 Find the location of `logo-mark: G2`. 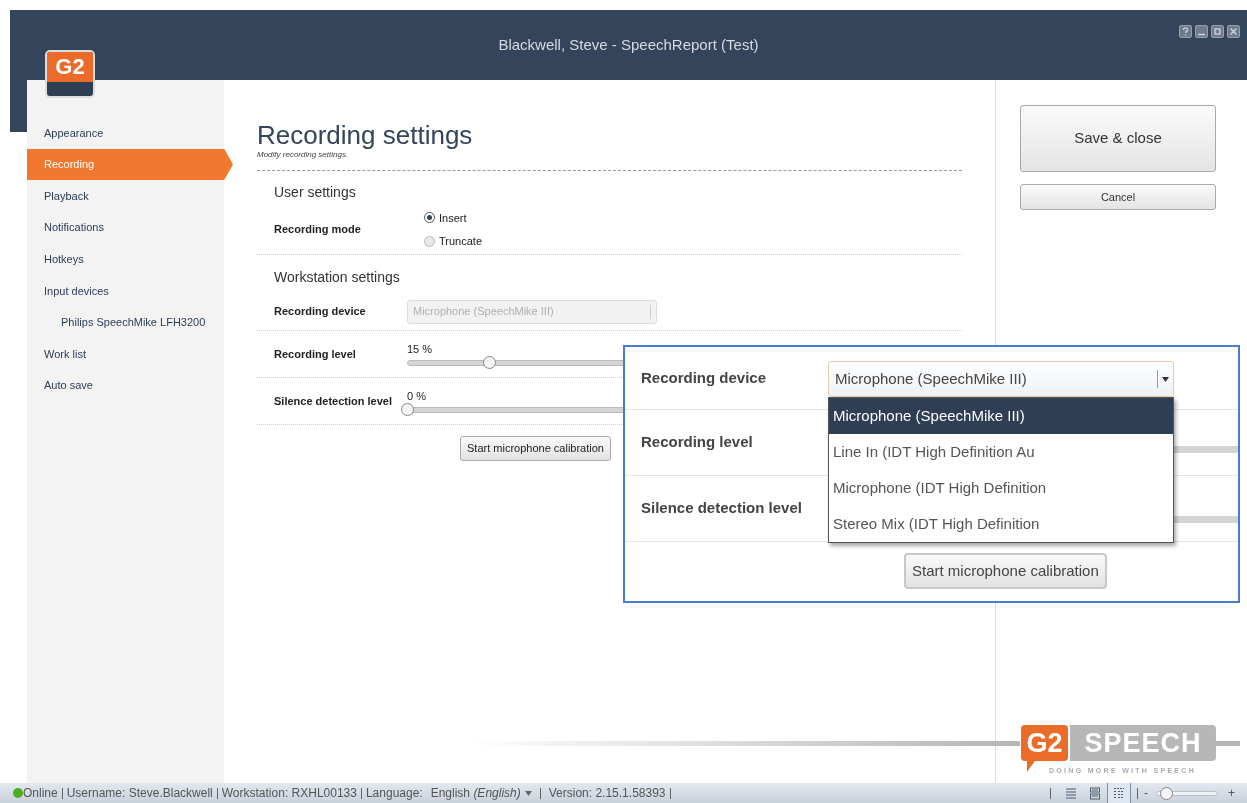

logo-mark: G2 is located at coordinates (1044, 743).